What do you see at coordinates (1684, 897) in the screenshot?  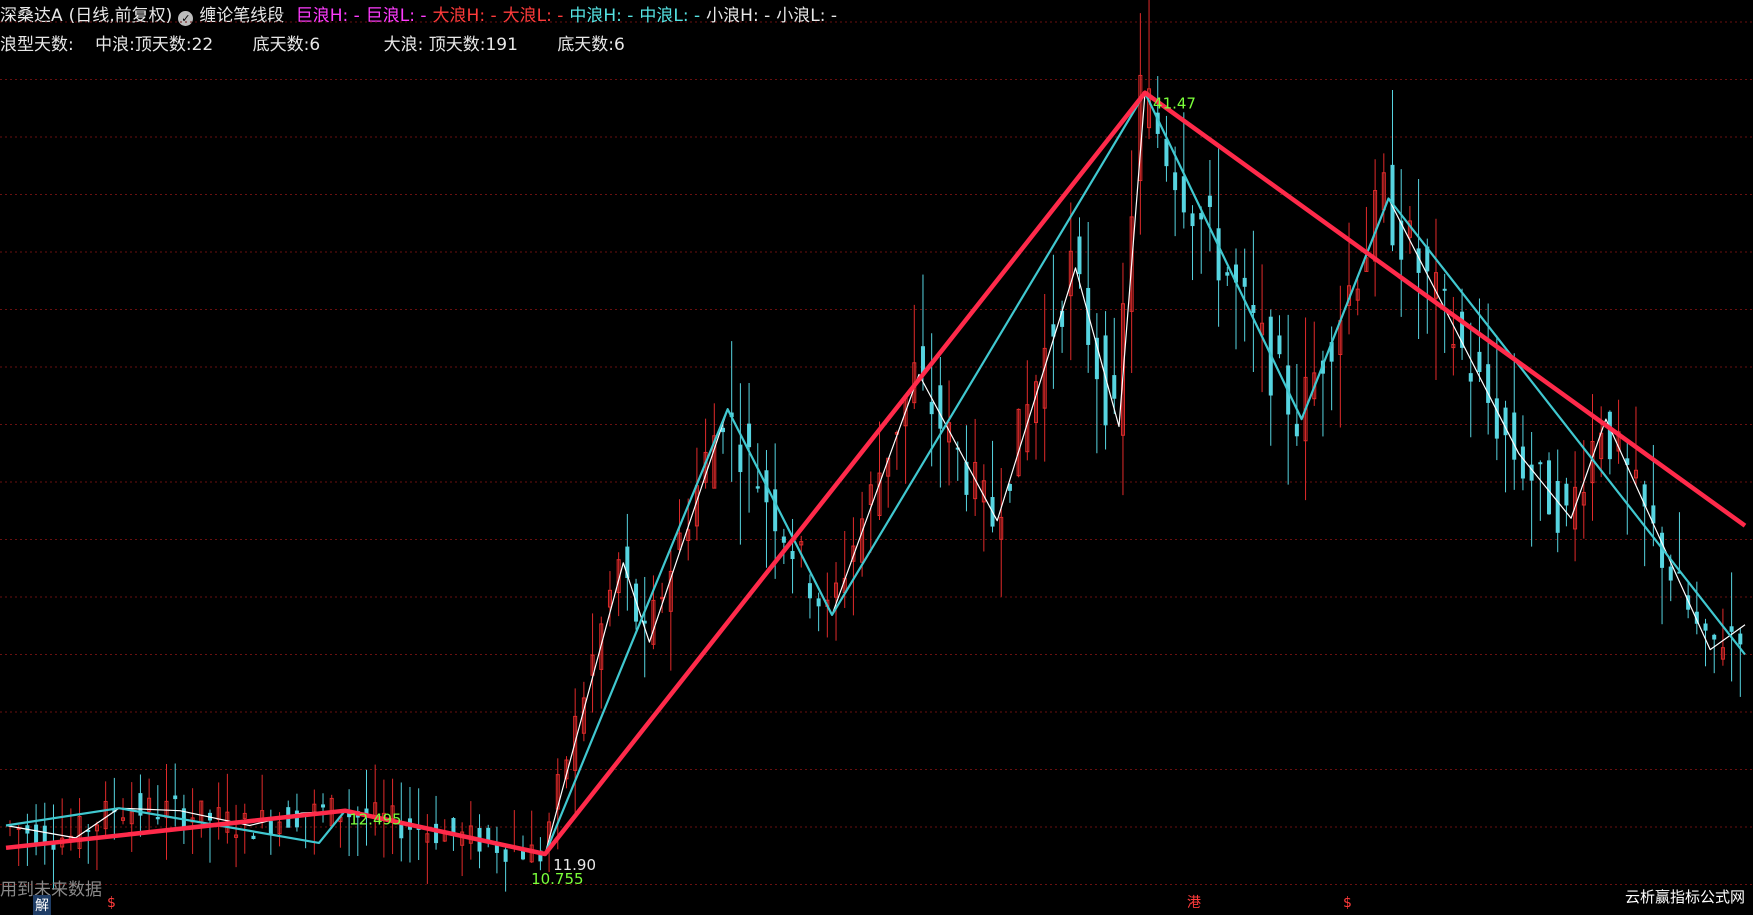 I see `watermark: 云析赢指标公式网` at bounding box center [1684, 897].